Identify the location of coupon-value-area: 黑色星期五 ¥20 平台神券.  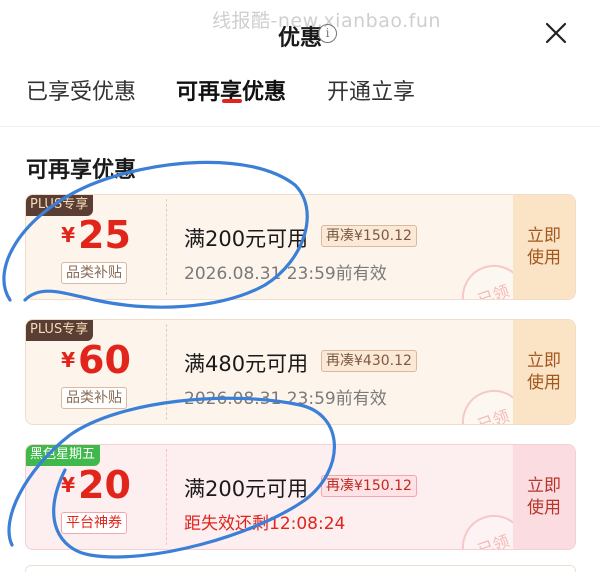
(96, 497).